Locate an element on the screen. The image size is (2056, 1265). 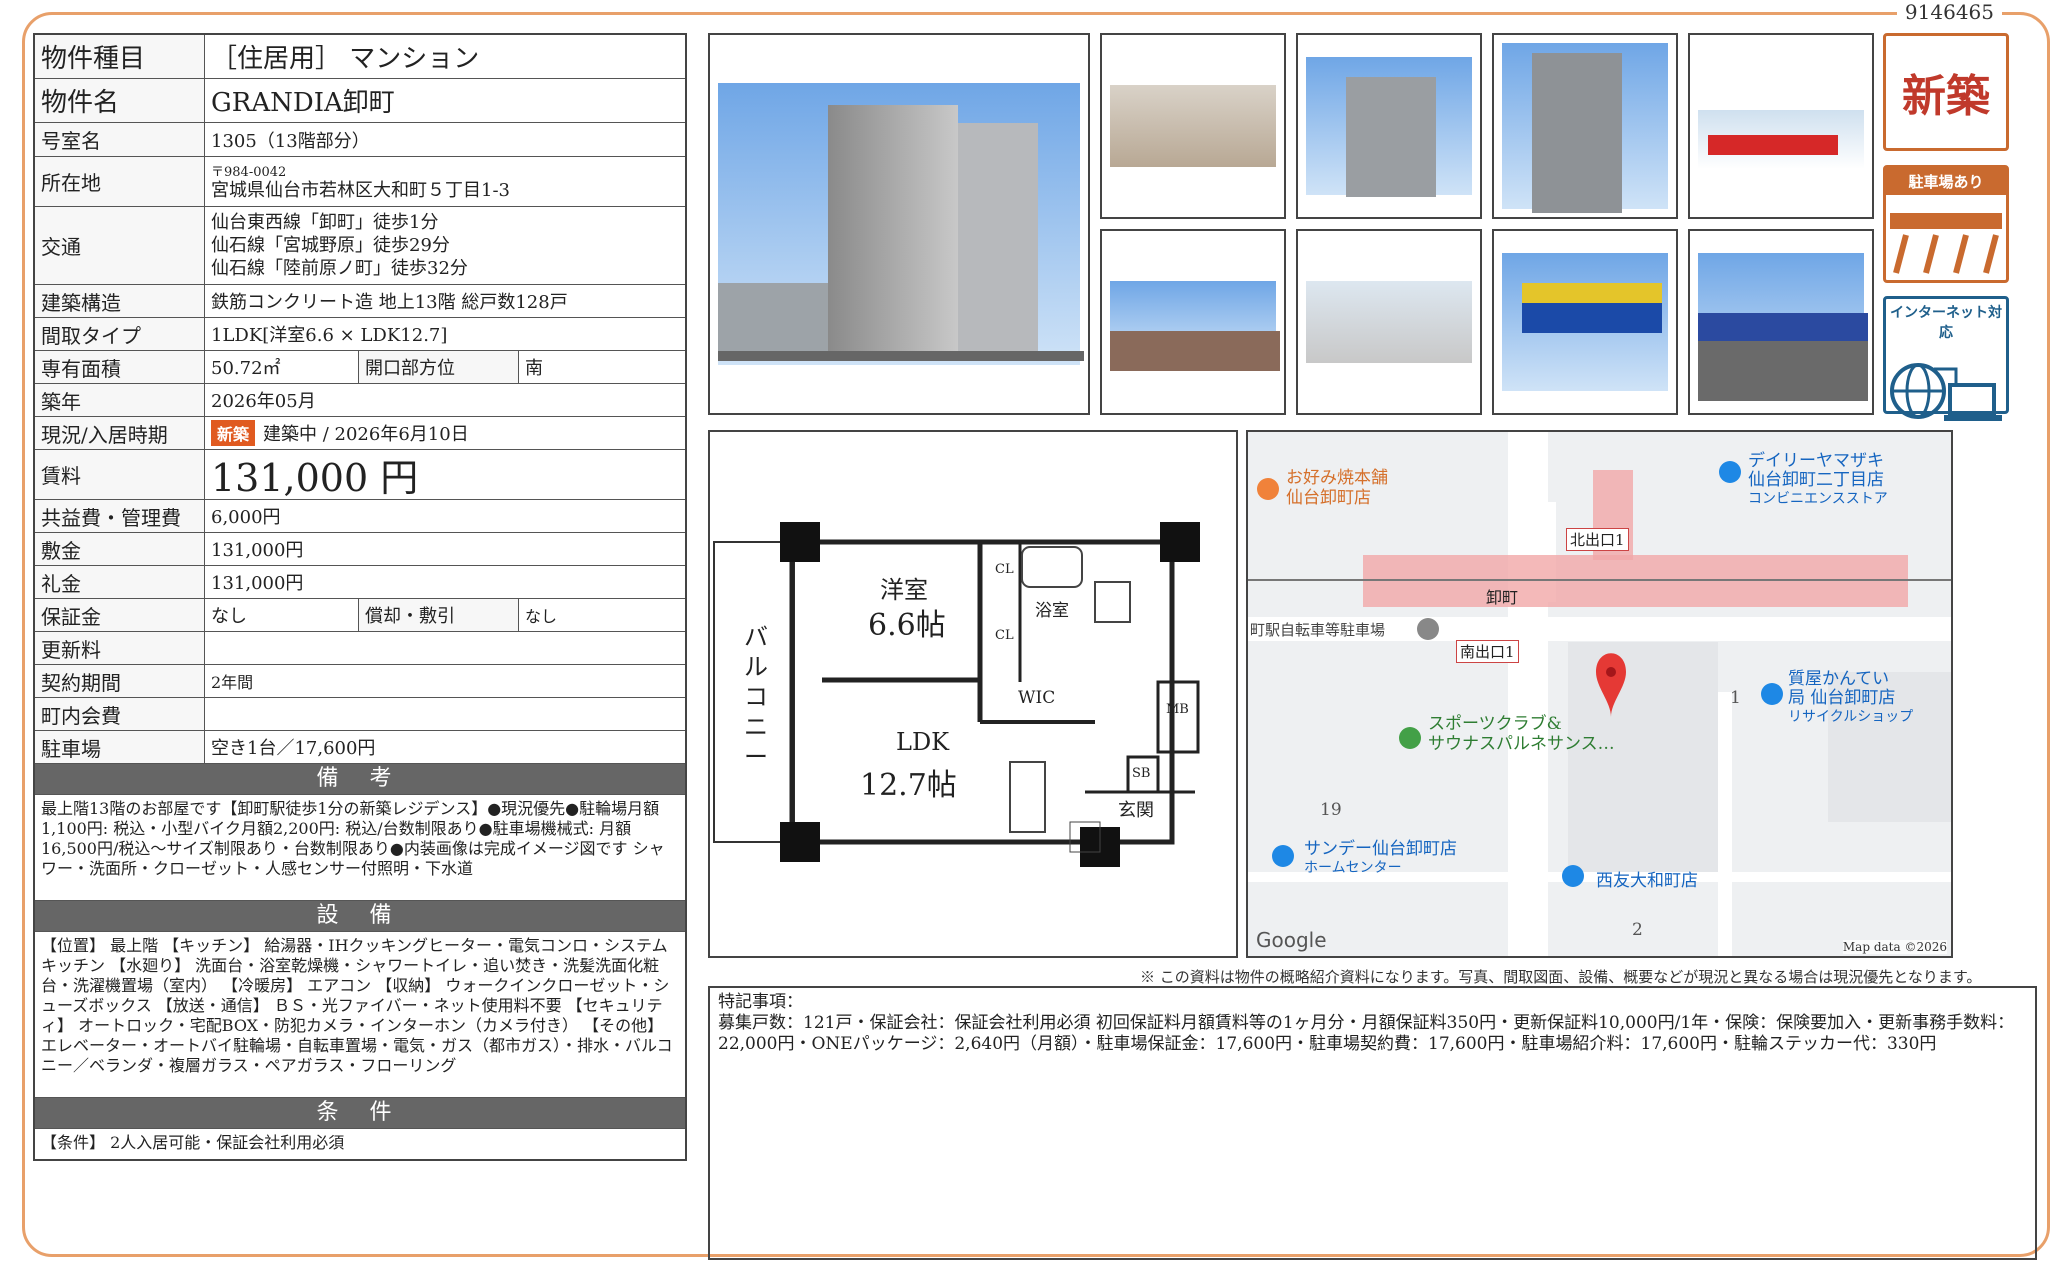
parking-available-icon: 駐車場あり is located at coordinates (1946, 224).